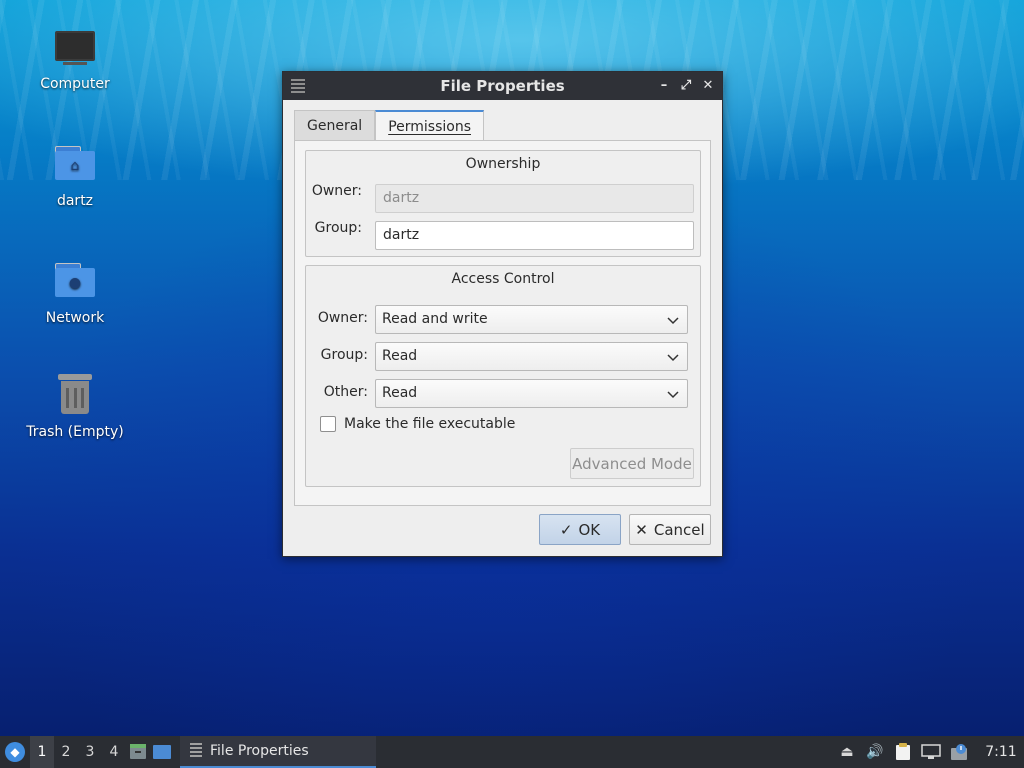  I want to click on executable-row: Make the file executable, so click(417, 424).